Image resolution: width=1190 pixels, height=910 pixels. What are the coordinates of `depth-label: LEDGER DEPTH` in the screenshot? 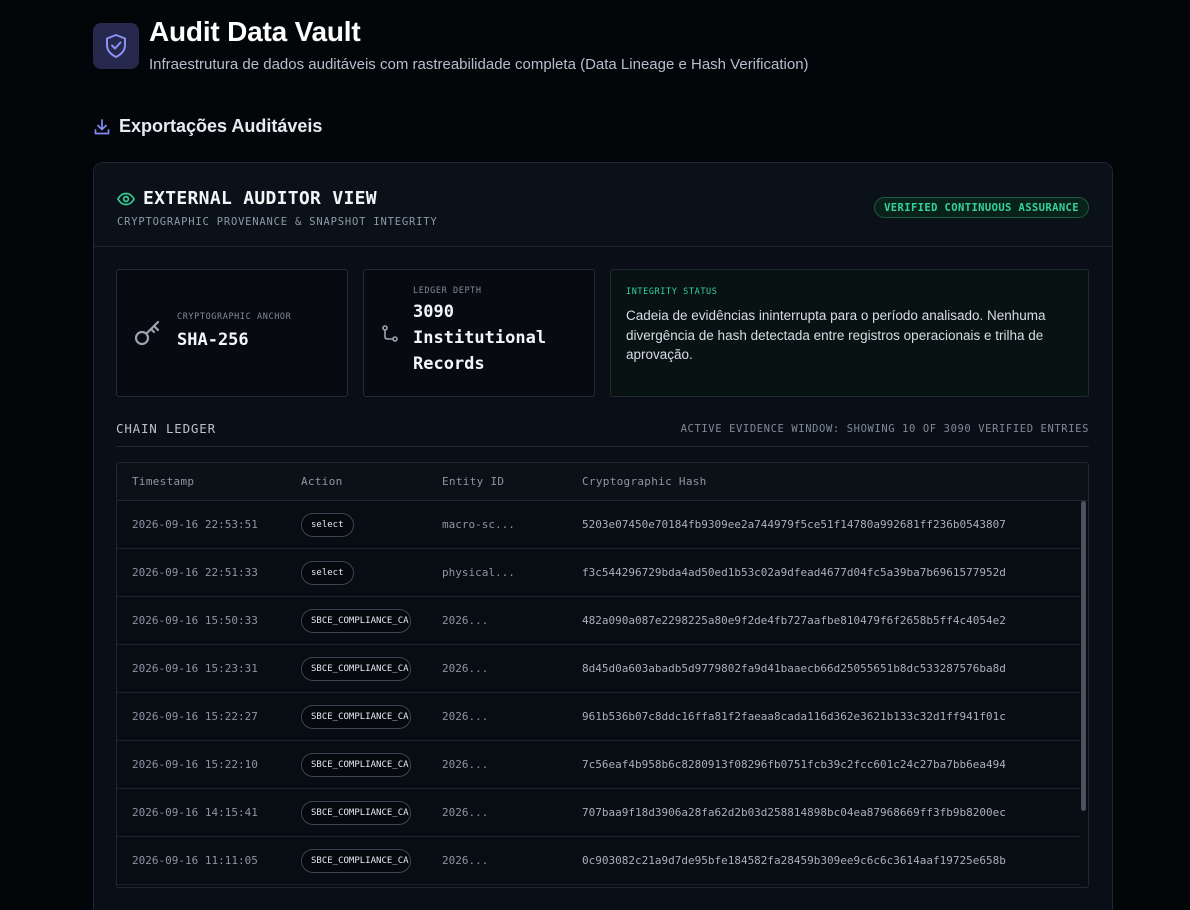 It's located at (447, 291).